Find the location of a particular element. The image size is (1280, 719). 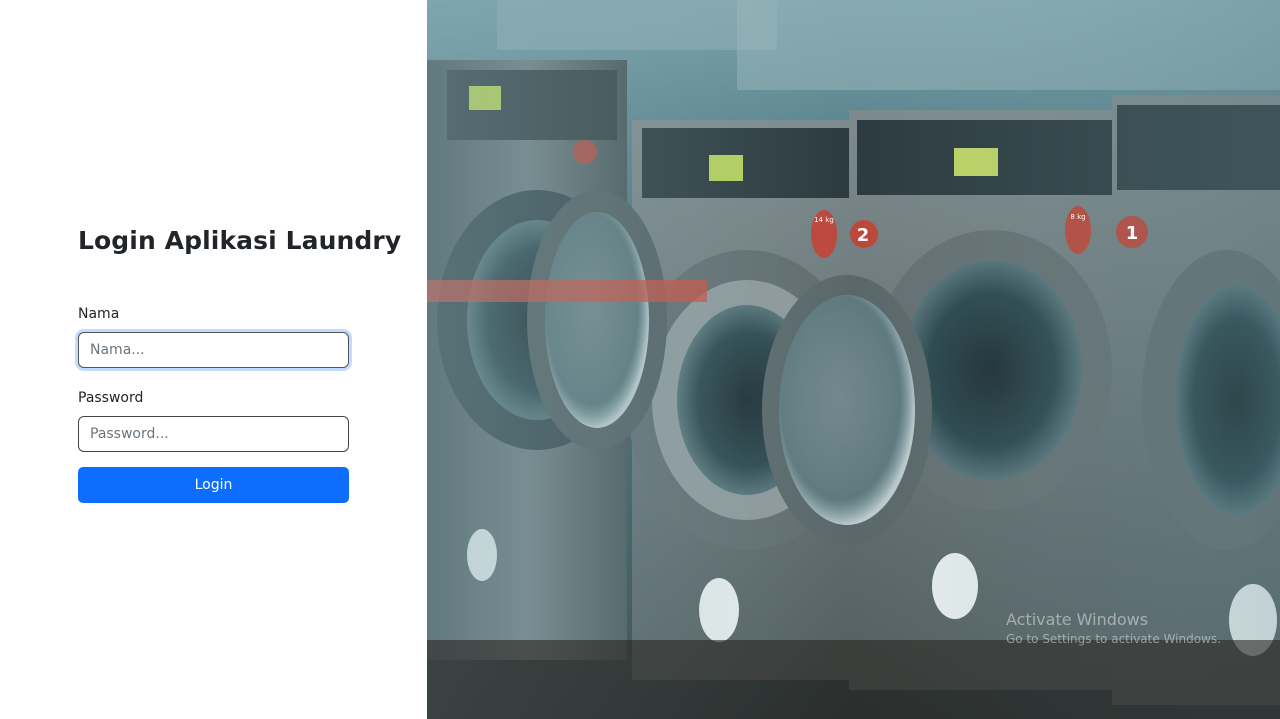

watermark-title: Activate Windows is located at coordinates (1077, 619).